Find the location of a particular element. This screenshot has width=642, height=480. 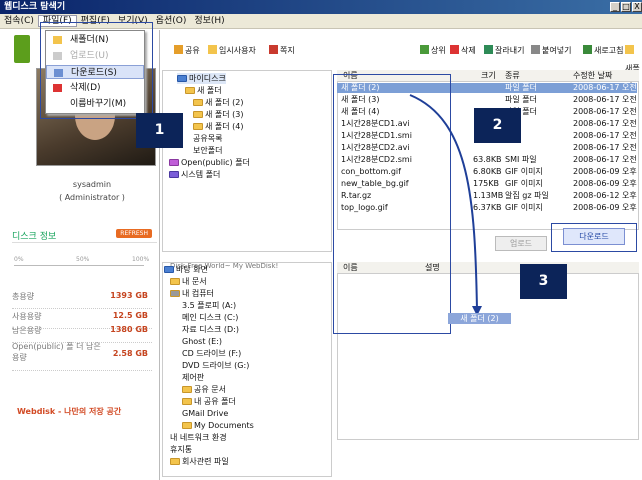

drag-folder-label: 새 폴더 (2) is located at coordinates (479, 318).